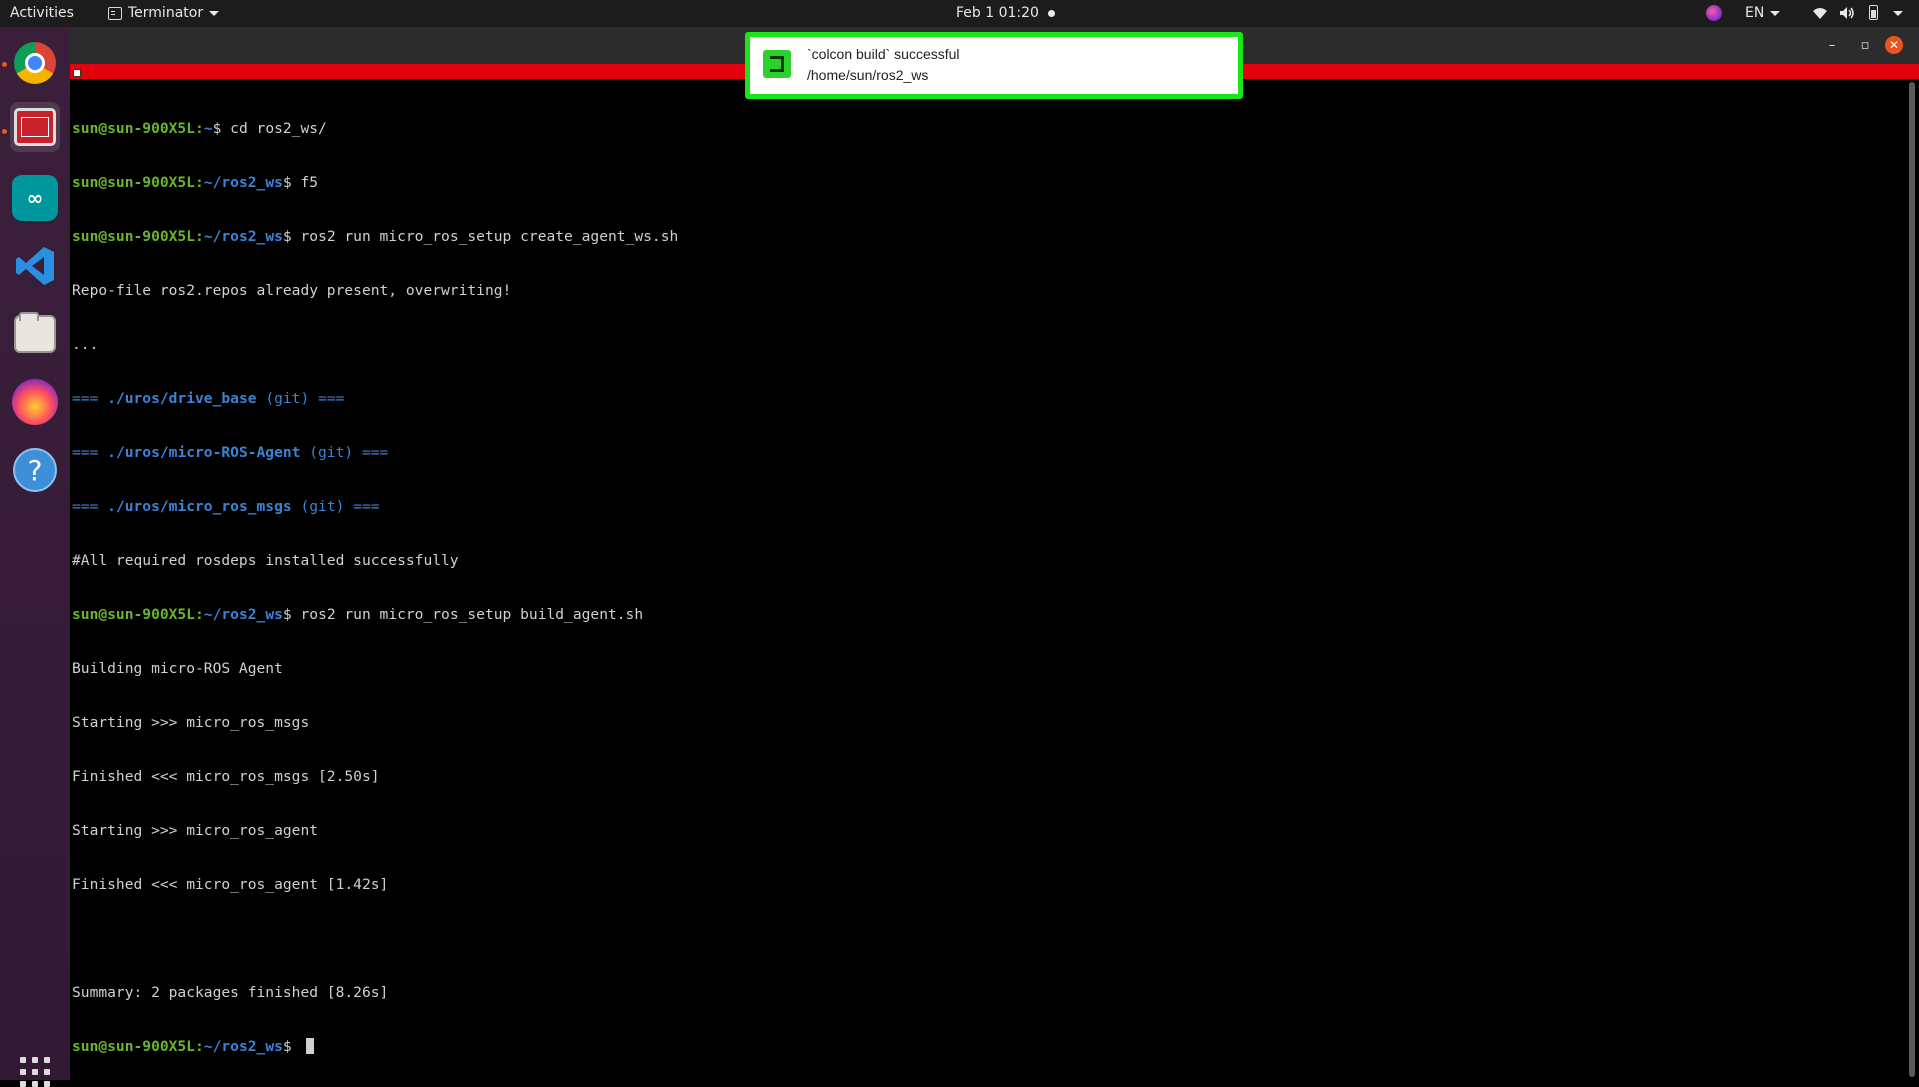  Describe the element at coordinates (300, 182) in the screenshot. I see `command: $ f5` at that location.